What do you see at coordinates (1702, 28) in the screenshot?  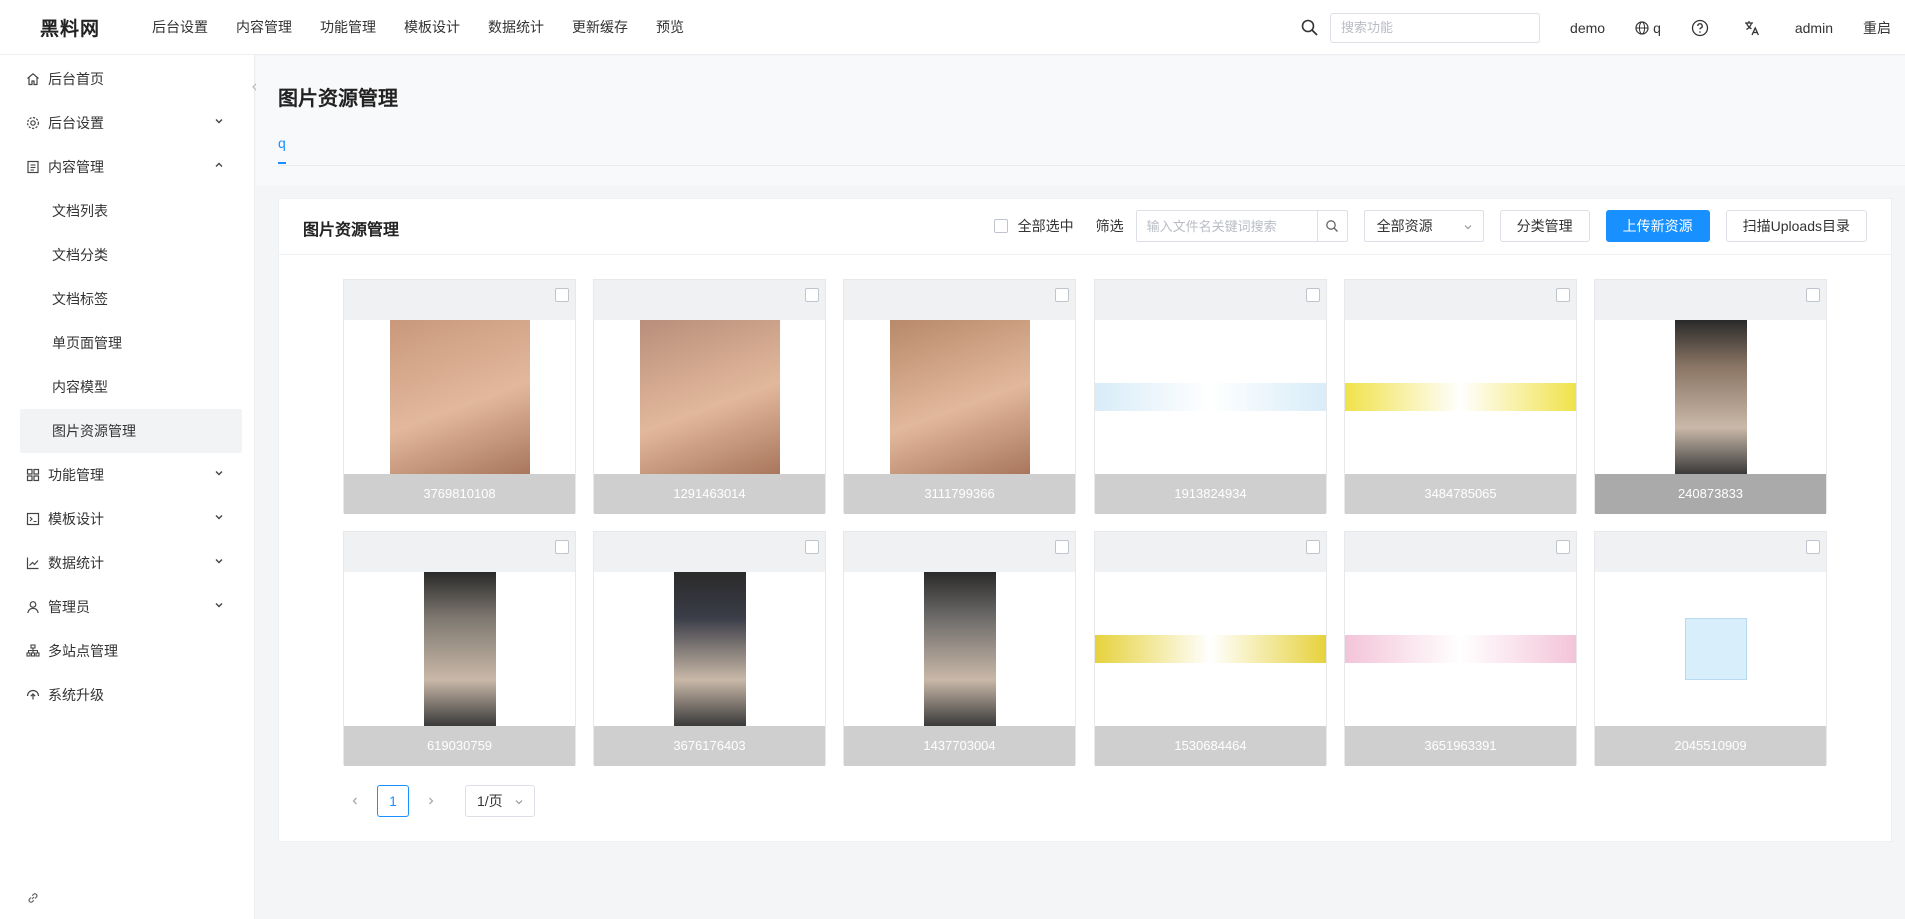 I see `help-button` at bounding box center [1702, 28].